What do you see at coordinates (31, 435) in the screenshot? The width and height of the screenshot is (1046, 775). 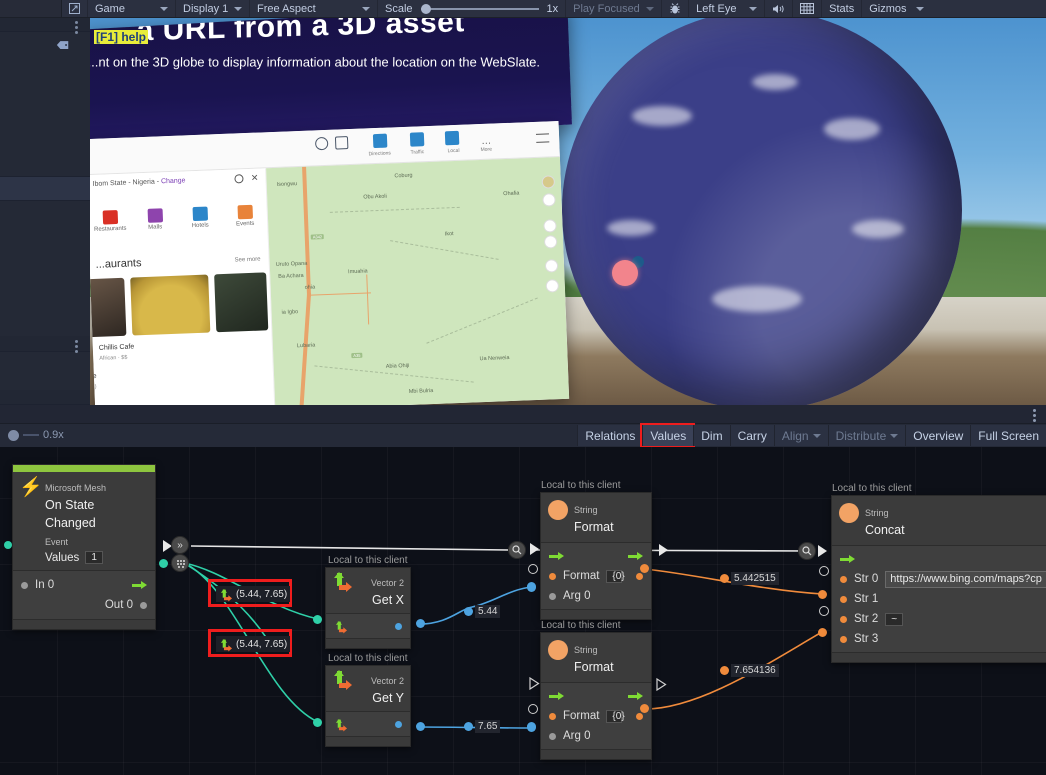 I see `zoom-slider-track` at bounding box center [31, 435].